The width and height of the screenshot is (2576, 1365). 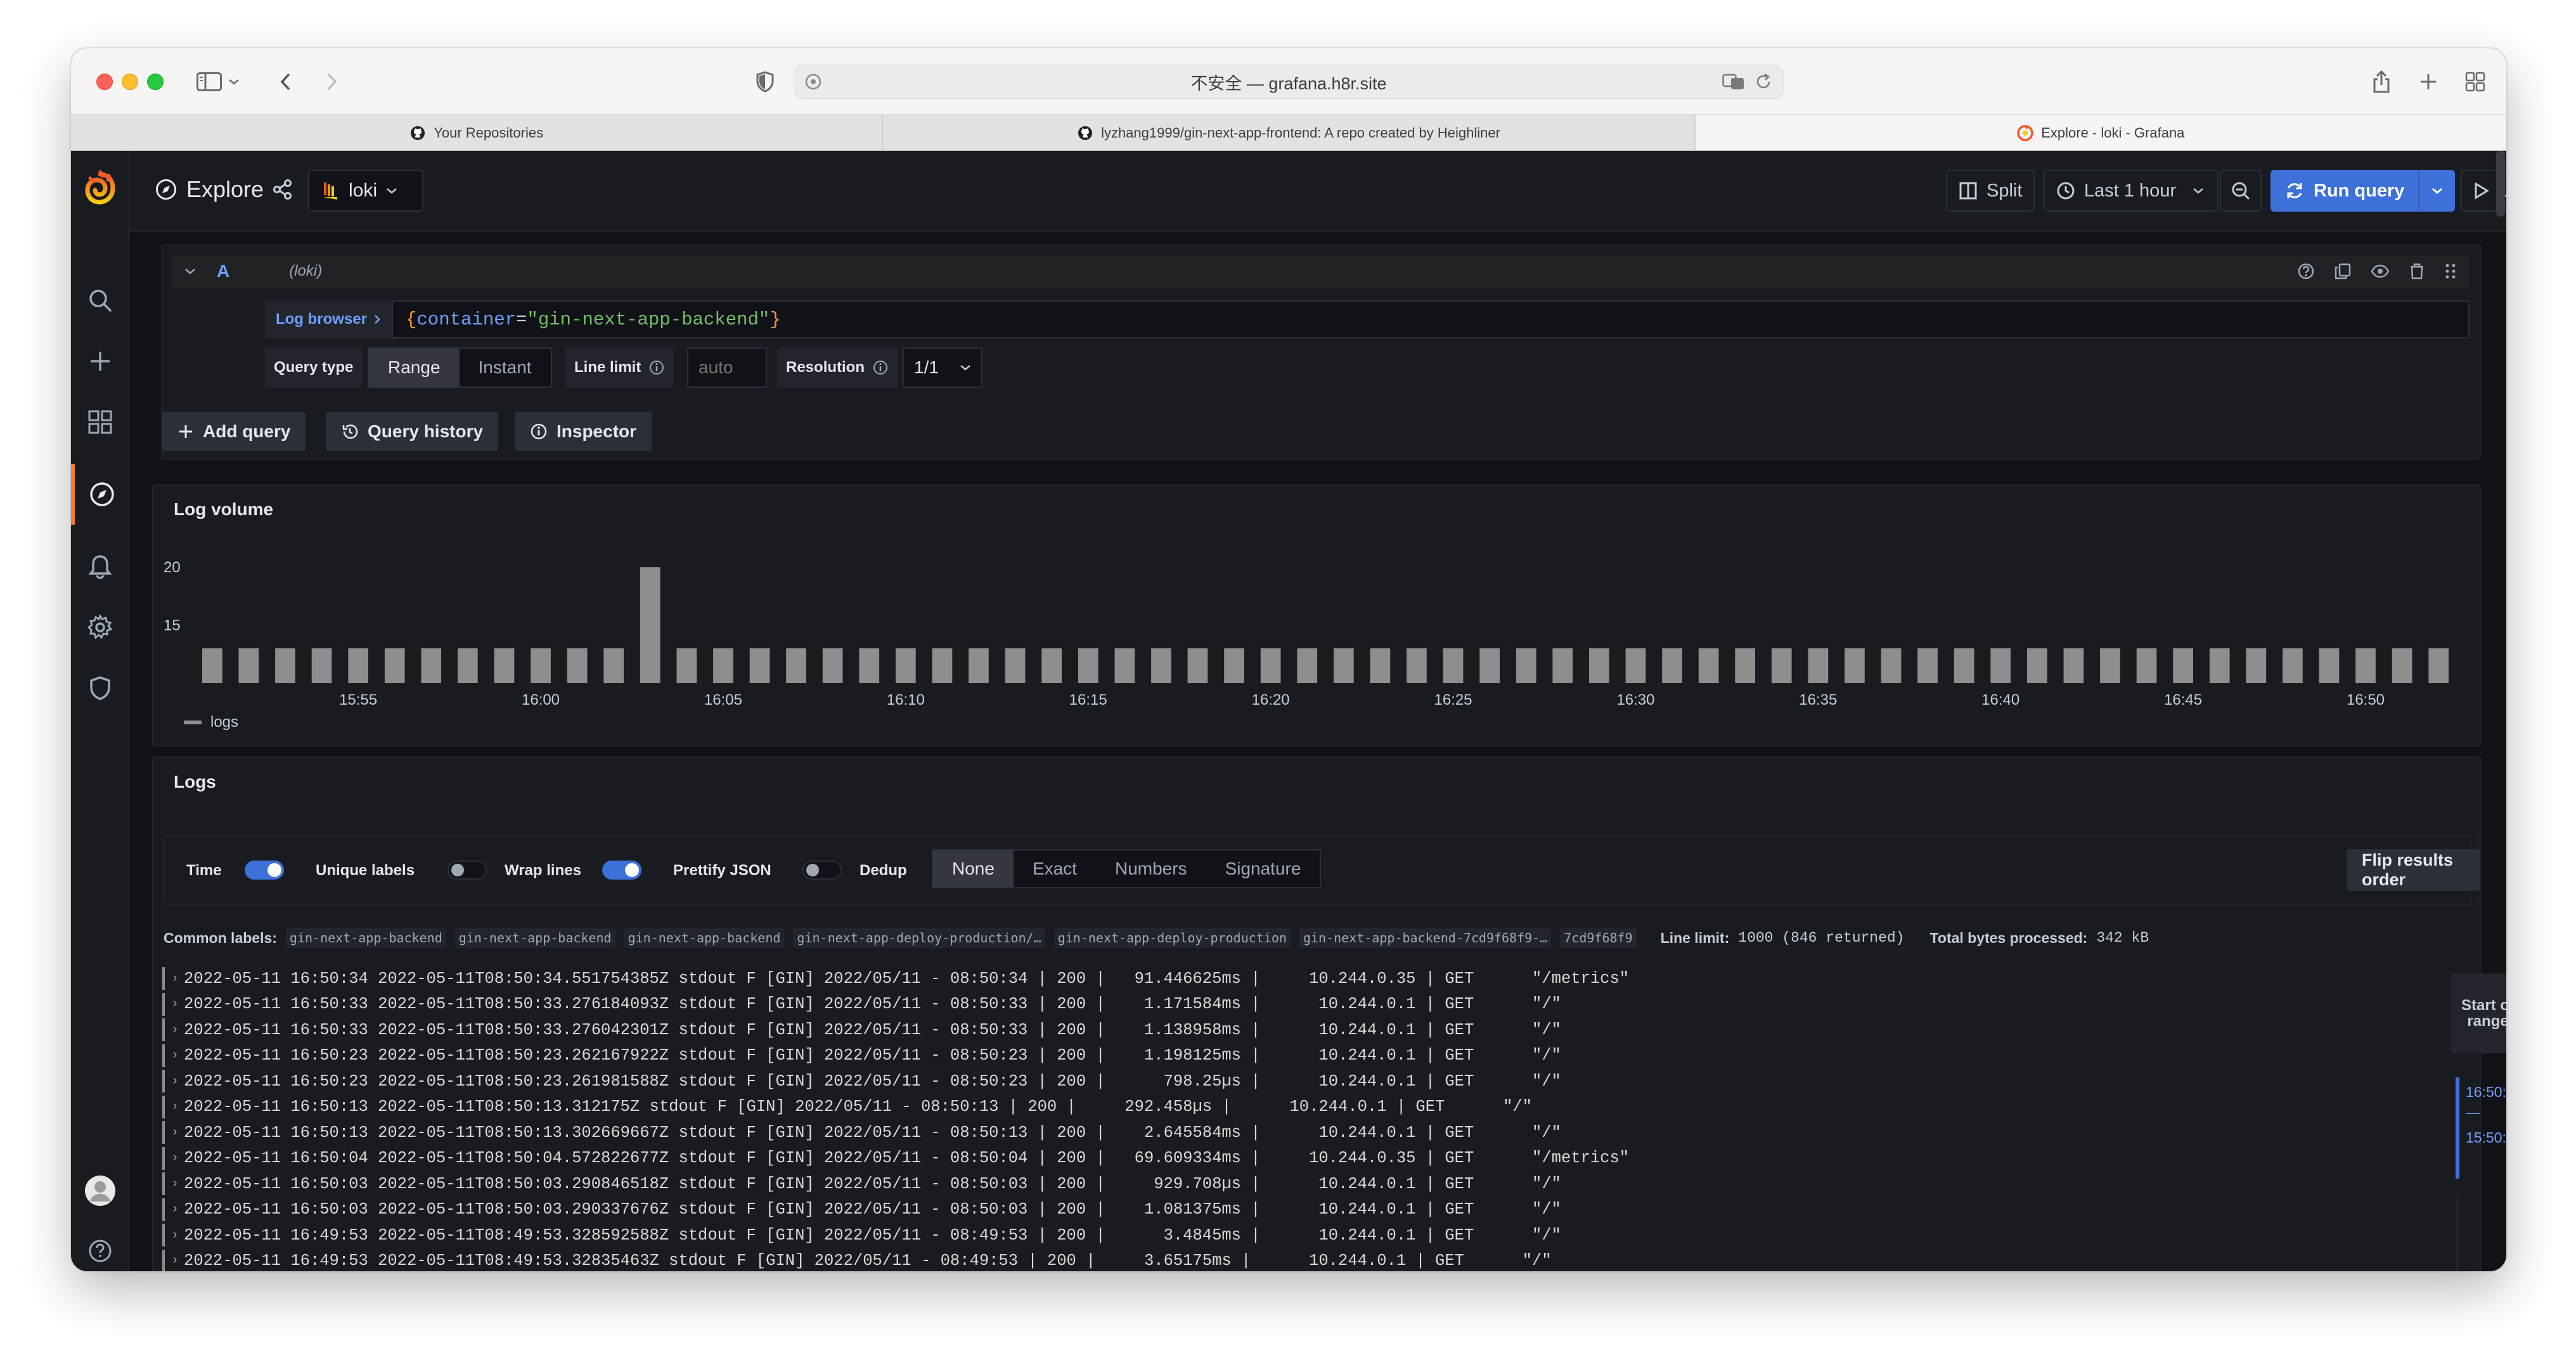 What do you see at coordinates (218, 81) in the screenshot?
I see `sidebar-toggle-button` at bounding box center [218, 81].